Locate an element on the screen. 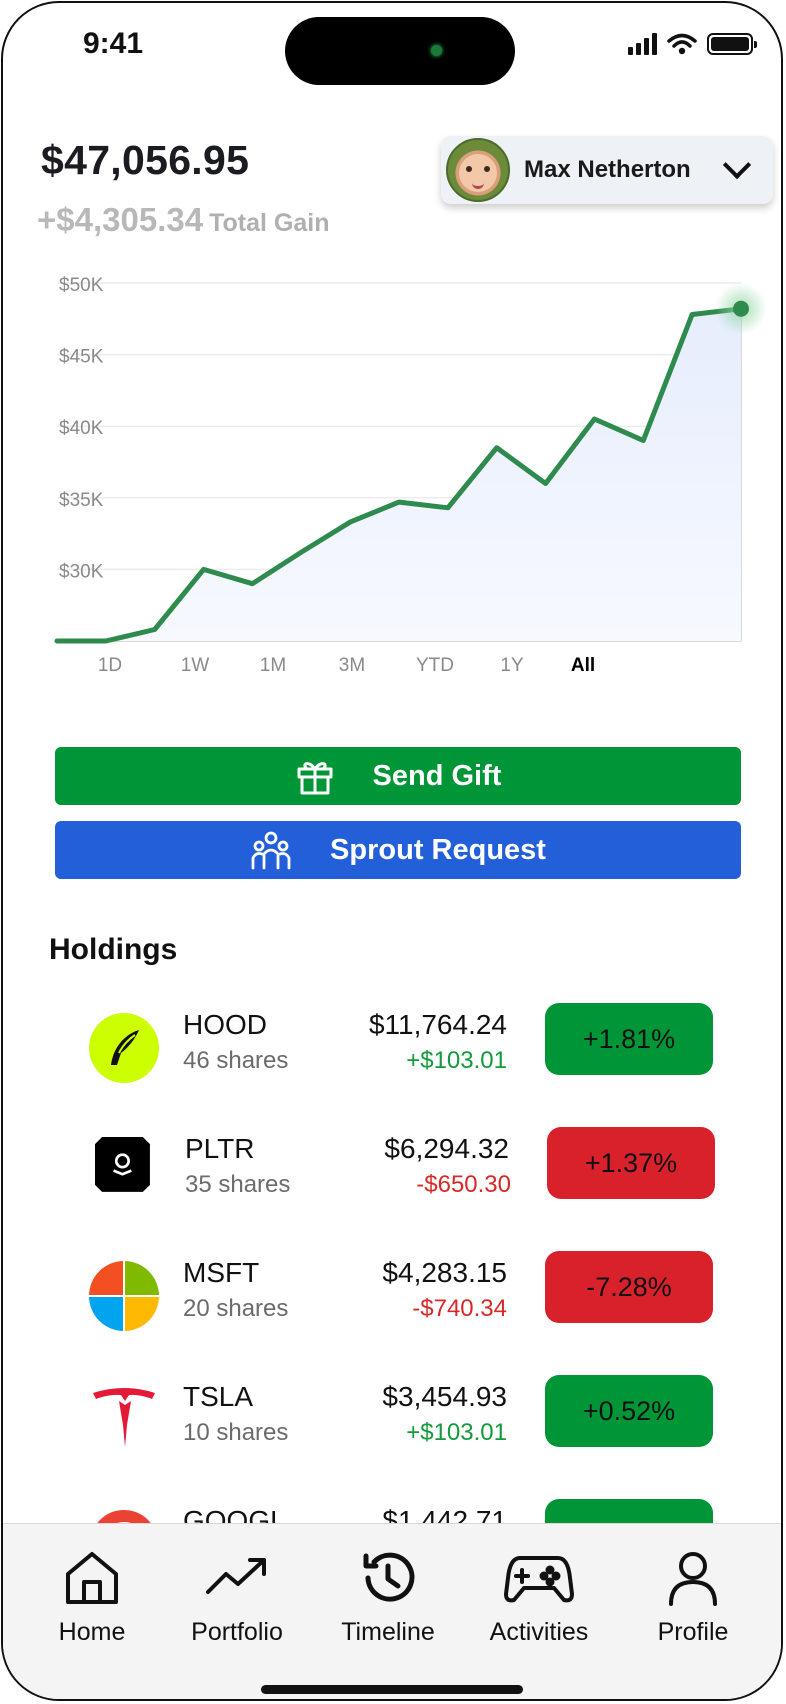 The height and width of the screenshot is (1704, 786). holding-pct-badge: +0.52% is located at coordinates (629, 1411).